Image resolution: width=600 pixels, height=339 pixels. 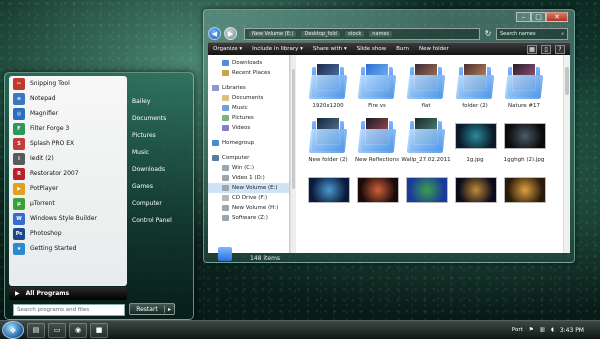 What do you see at coordinates (517, 330) in the screenshot?
I see `tray-label: Port` at bounding box center [517, 330].